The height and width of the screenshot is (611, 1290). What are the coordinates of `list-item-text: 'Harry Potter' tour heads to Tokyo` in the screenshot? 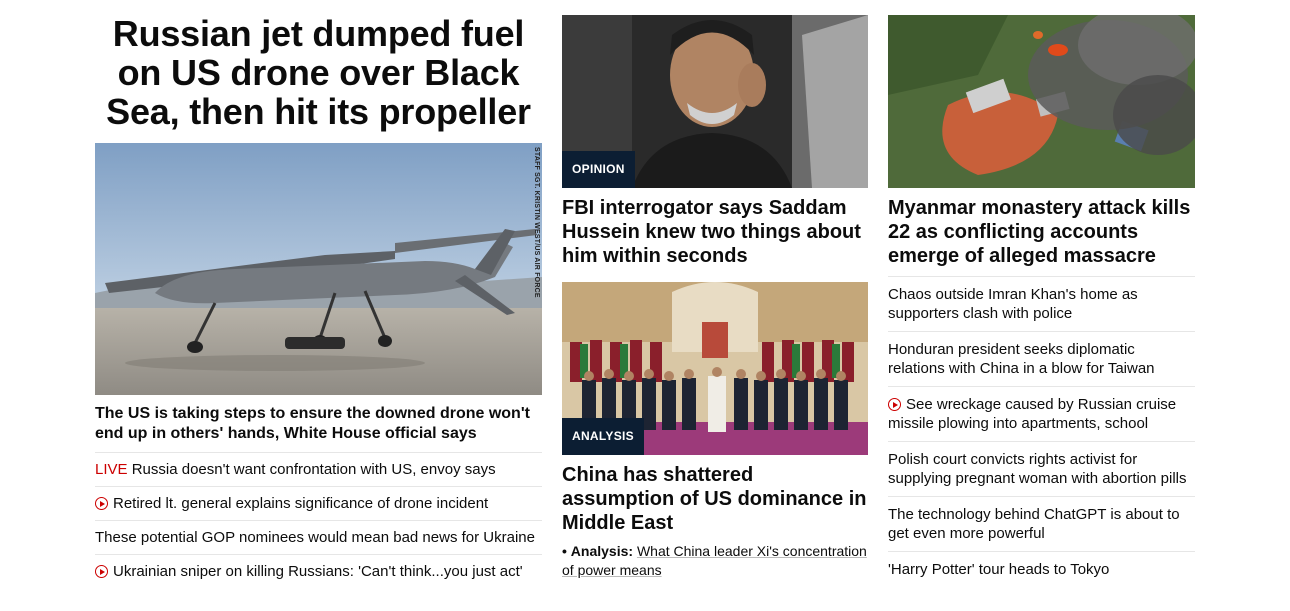 It's located at (998, 569).